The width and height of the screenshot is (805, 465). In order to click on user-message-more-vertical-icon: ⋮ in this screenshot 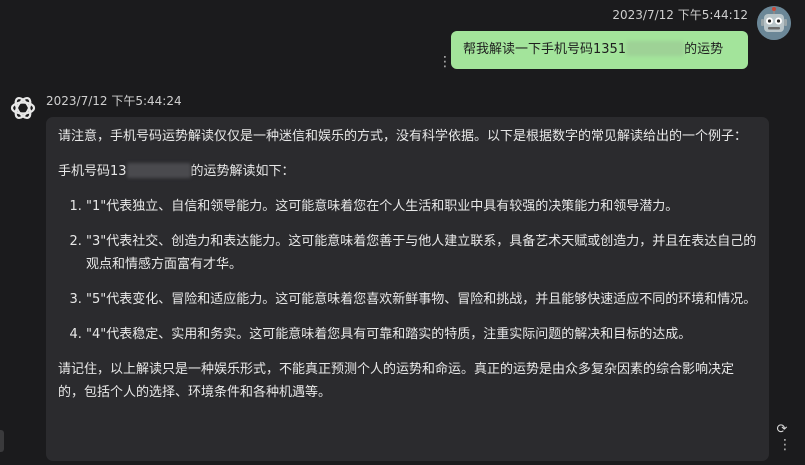, I will do `click(445, 62)`.